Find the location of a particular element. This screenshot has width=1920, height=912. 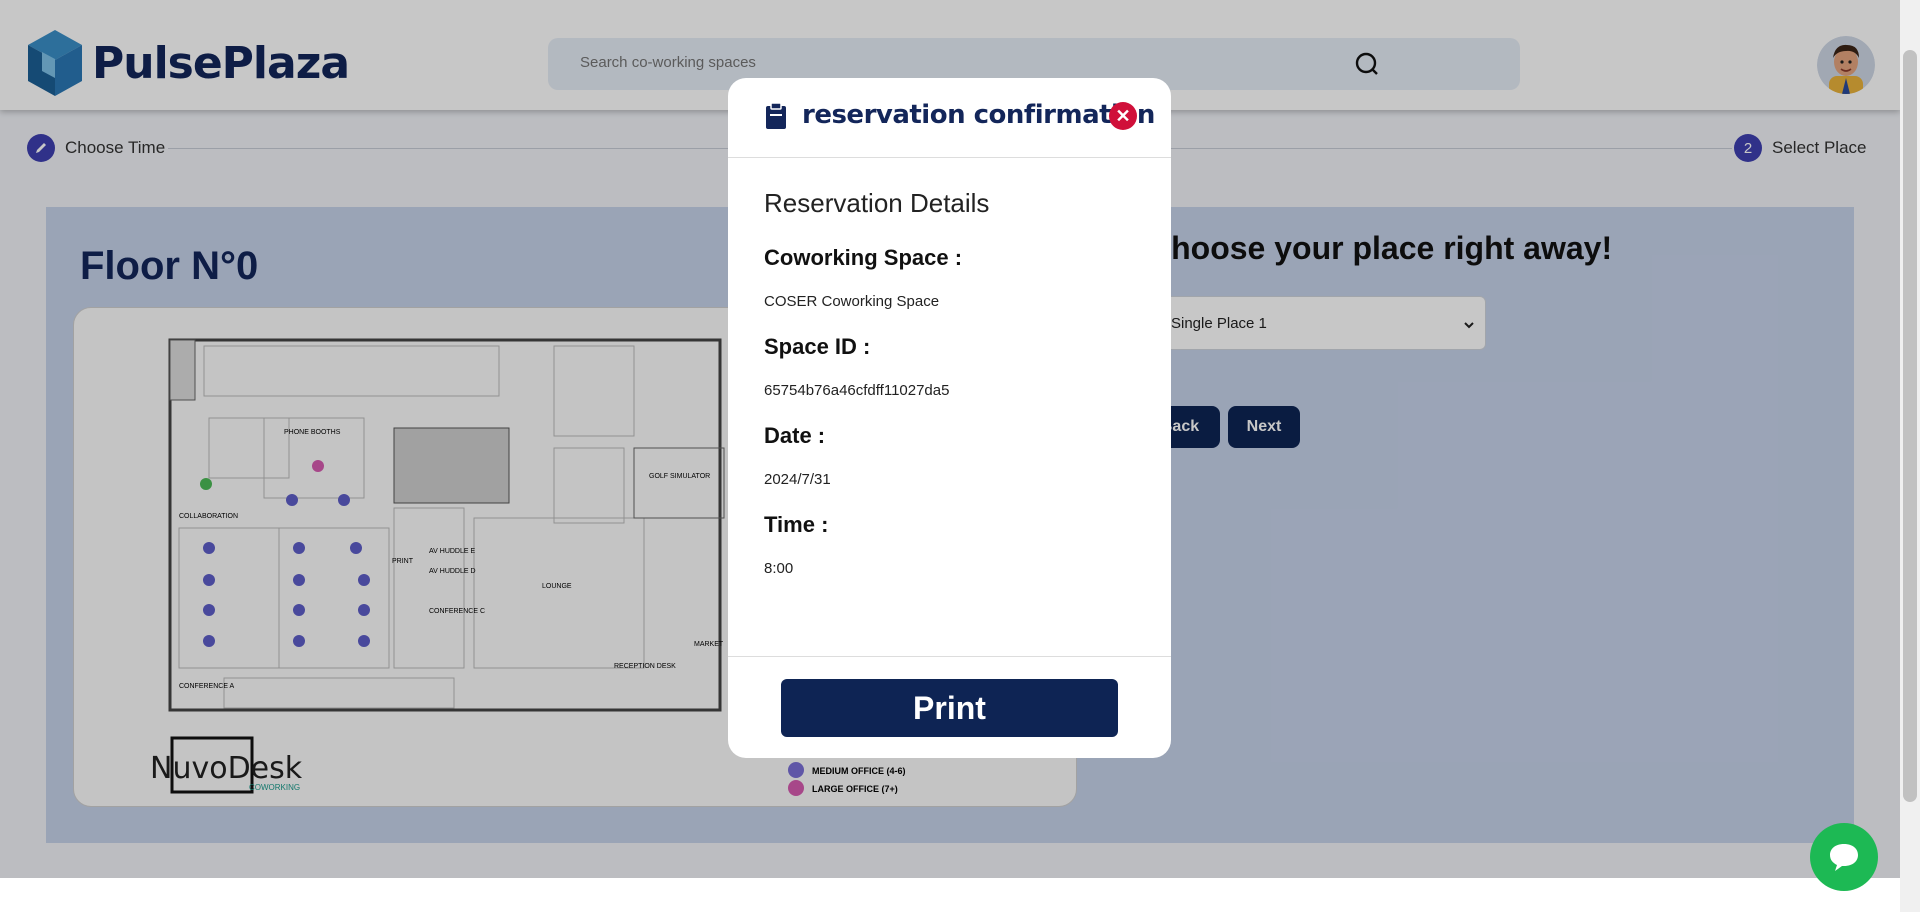

chat-bubble-icon is located at coordinates (1844, 857).